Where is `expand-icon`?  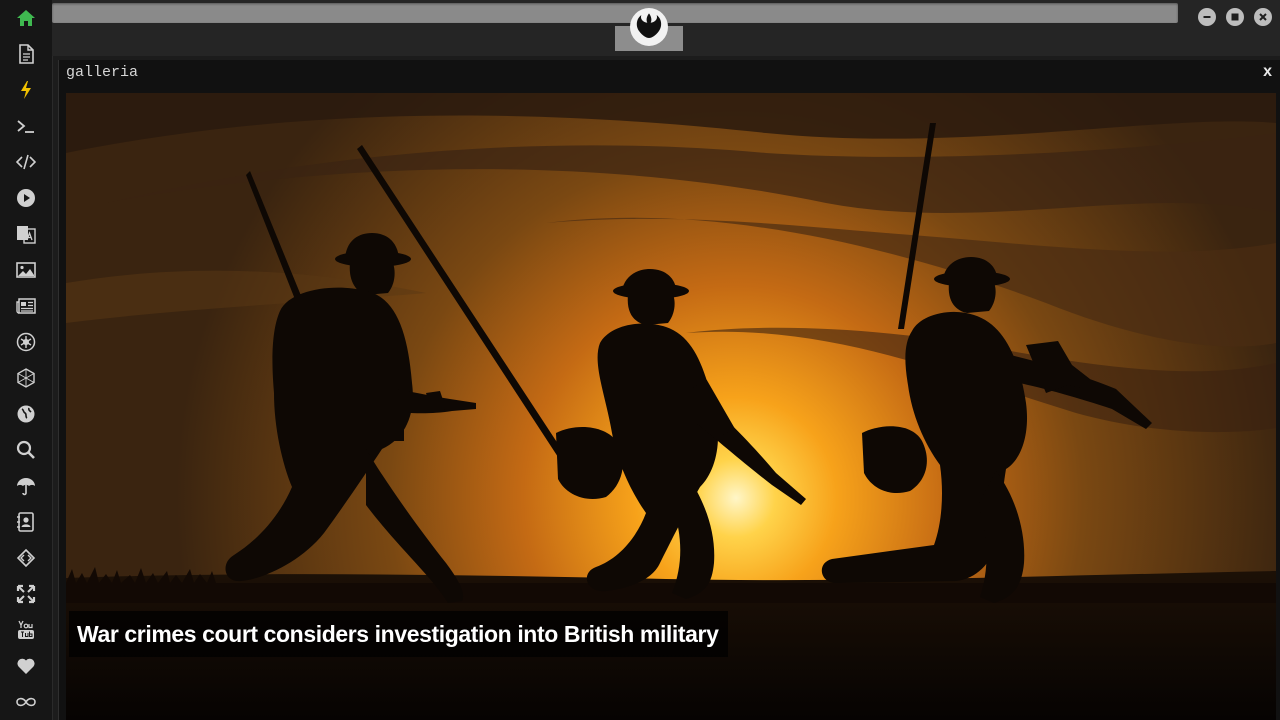
expand-icon is located at coordinates (26, 594).